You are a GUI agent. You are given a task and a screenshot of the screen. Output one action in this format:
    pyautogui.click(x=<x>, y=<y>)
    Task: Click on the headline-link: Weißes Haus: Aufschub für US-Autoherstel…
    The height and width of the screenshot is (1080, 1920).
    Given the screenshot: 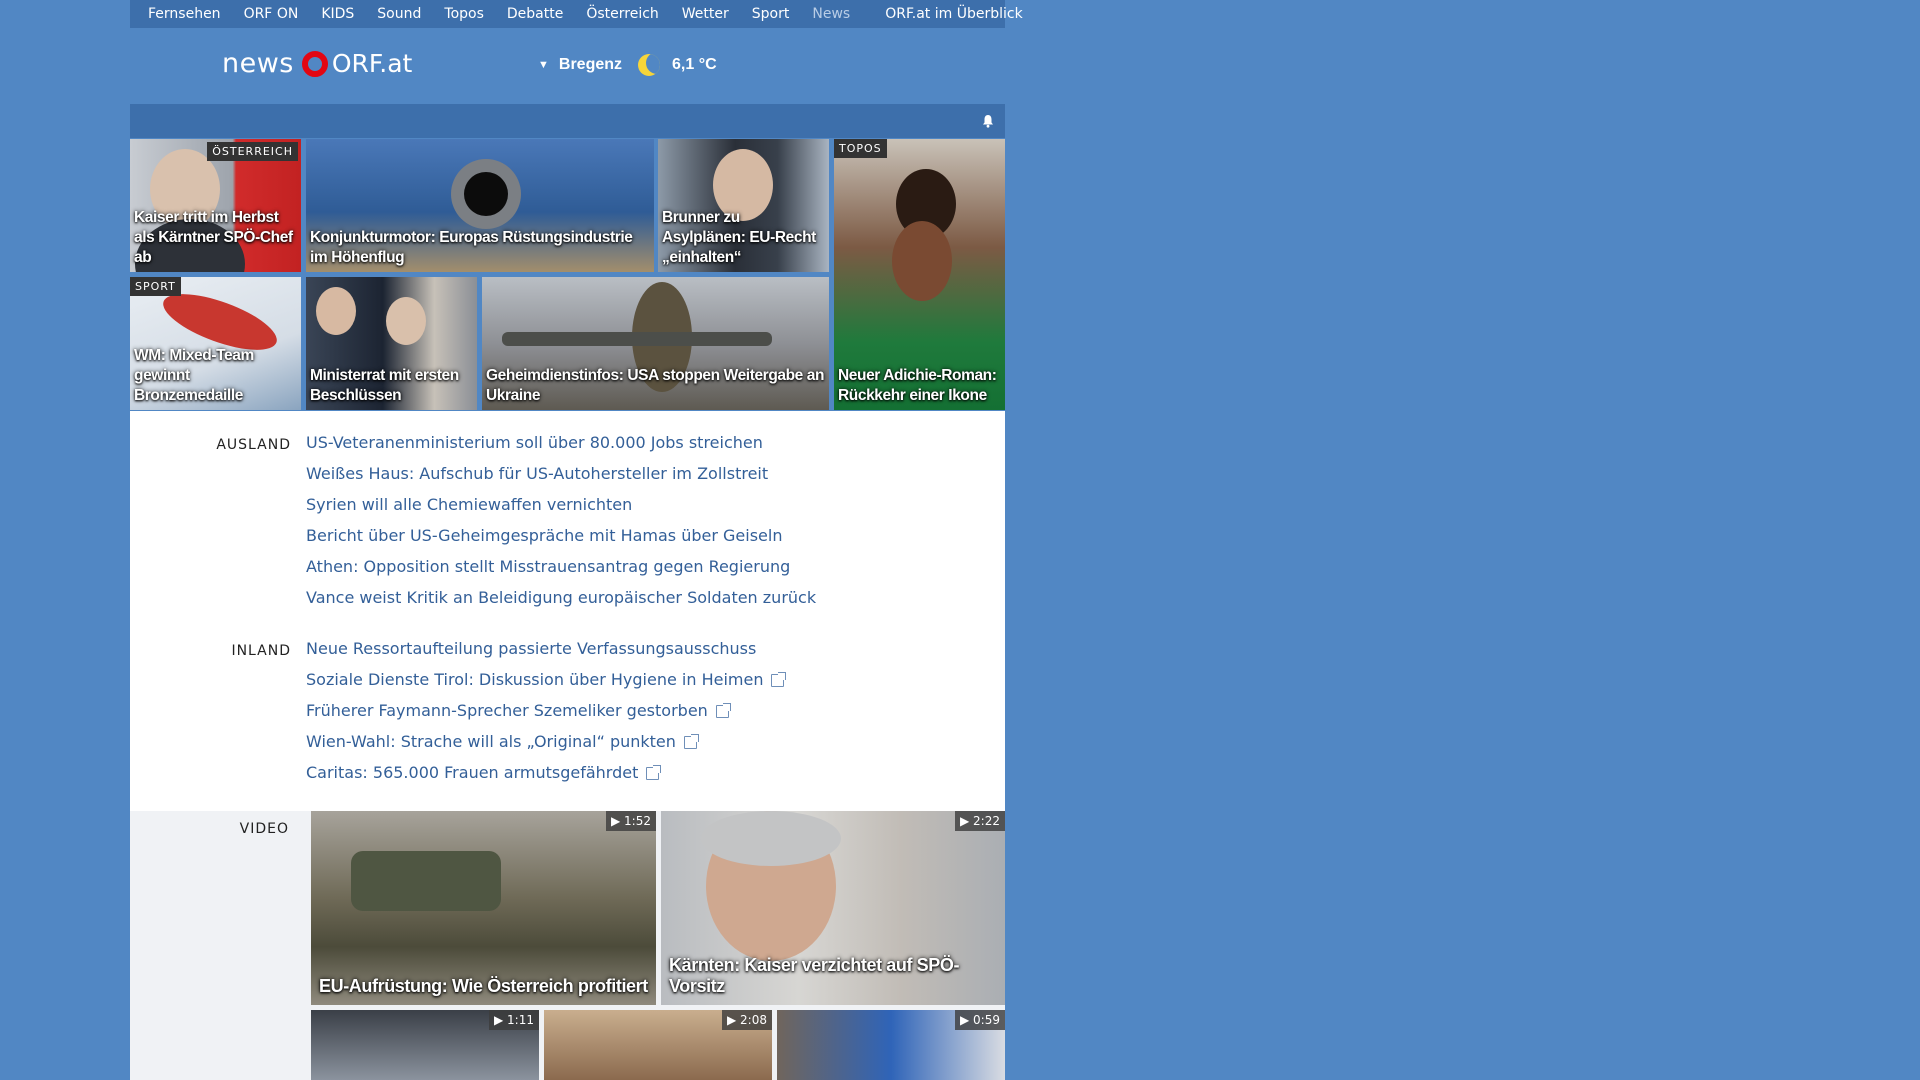 What is the action you would take?
    pyautogui.click(x=561, y=479)
    